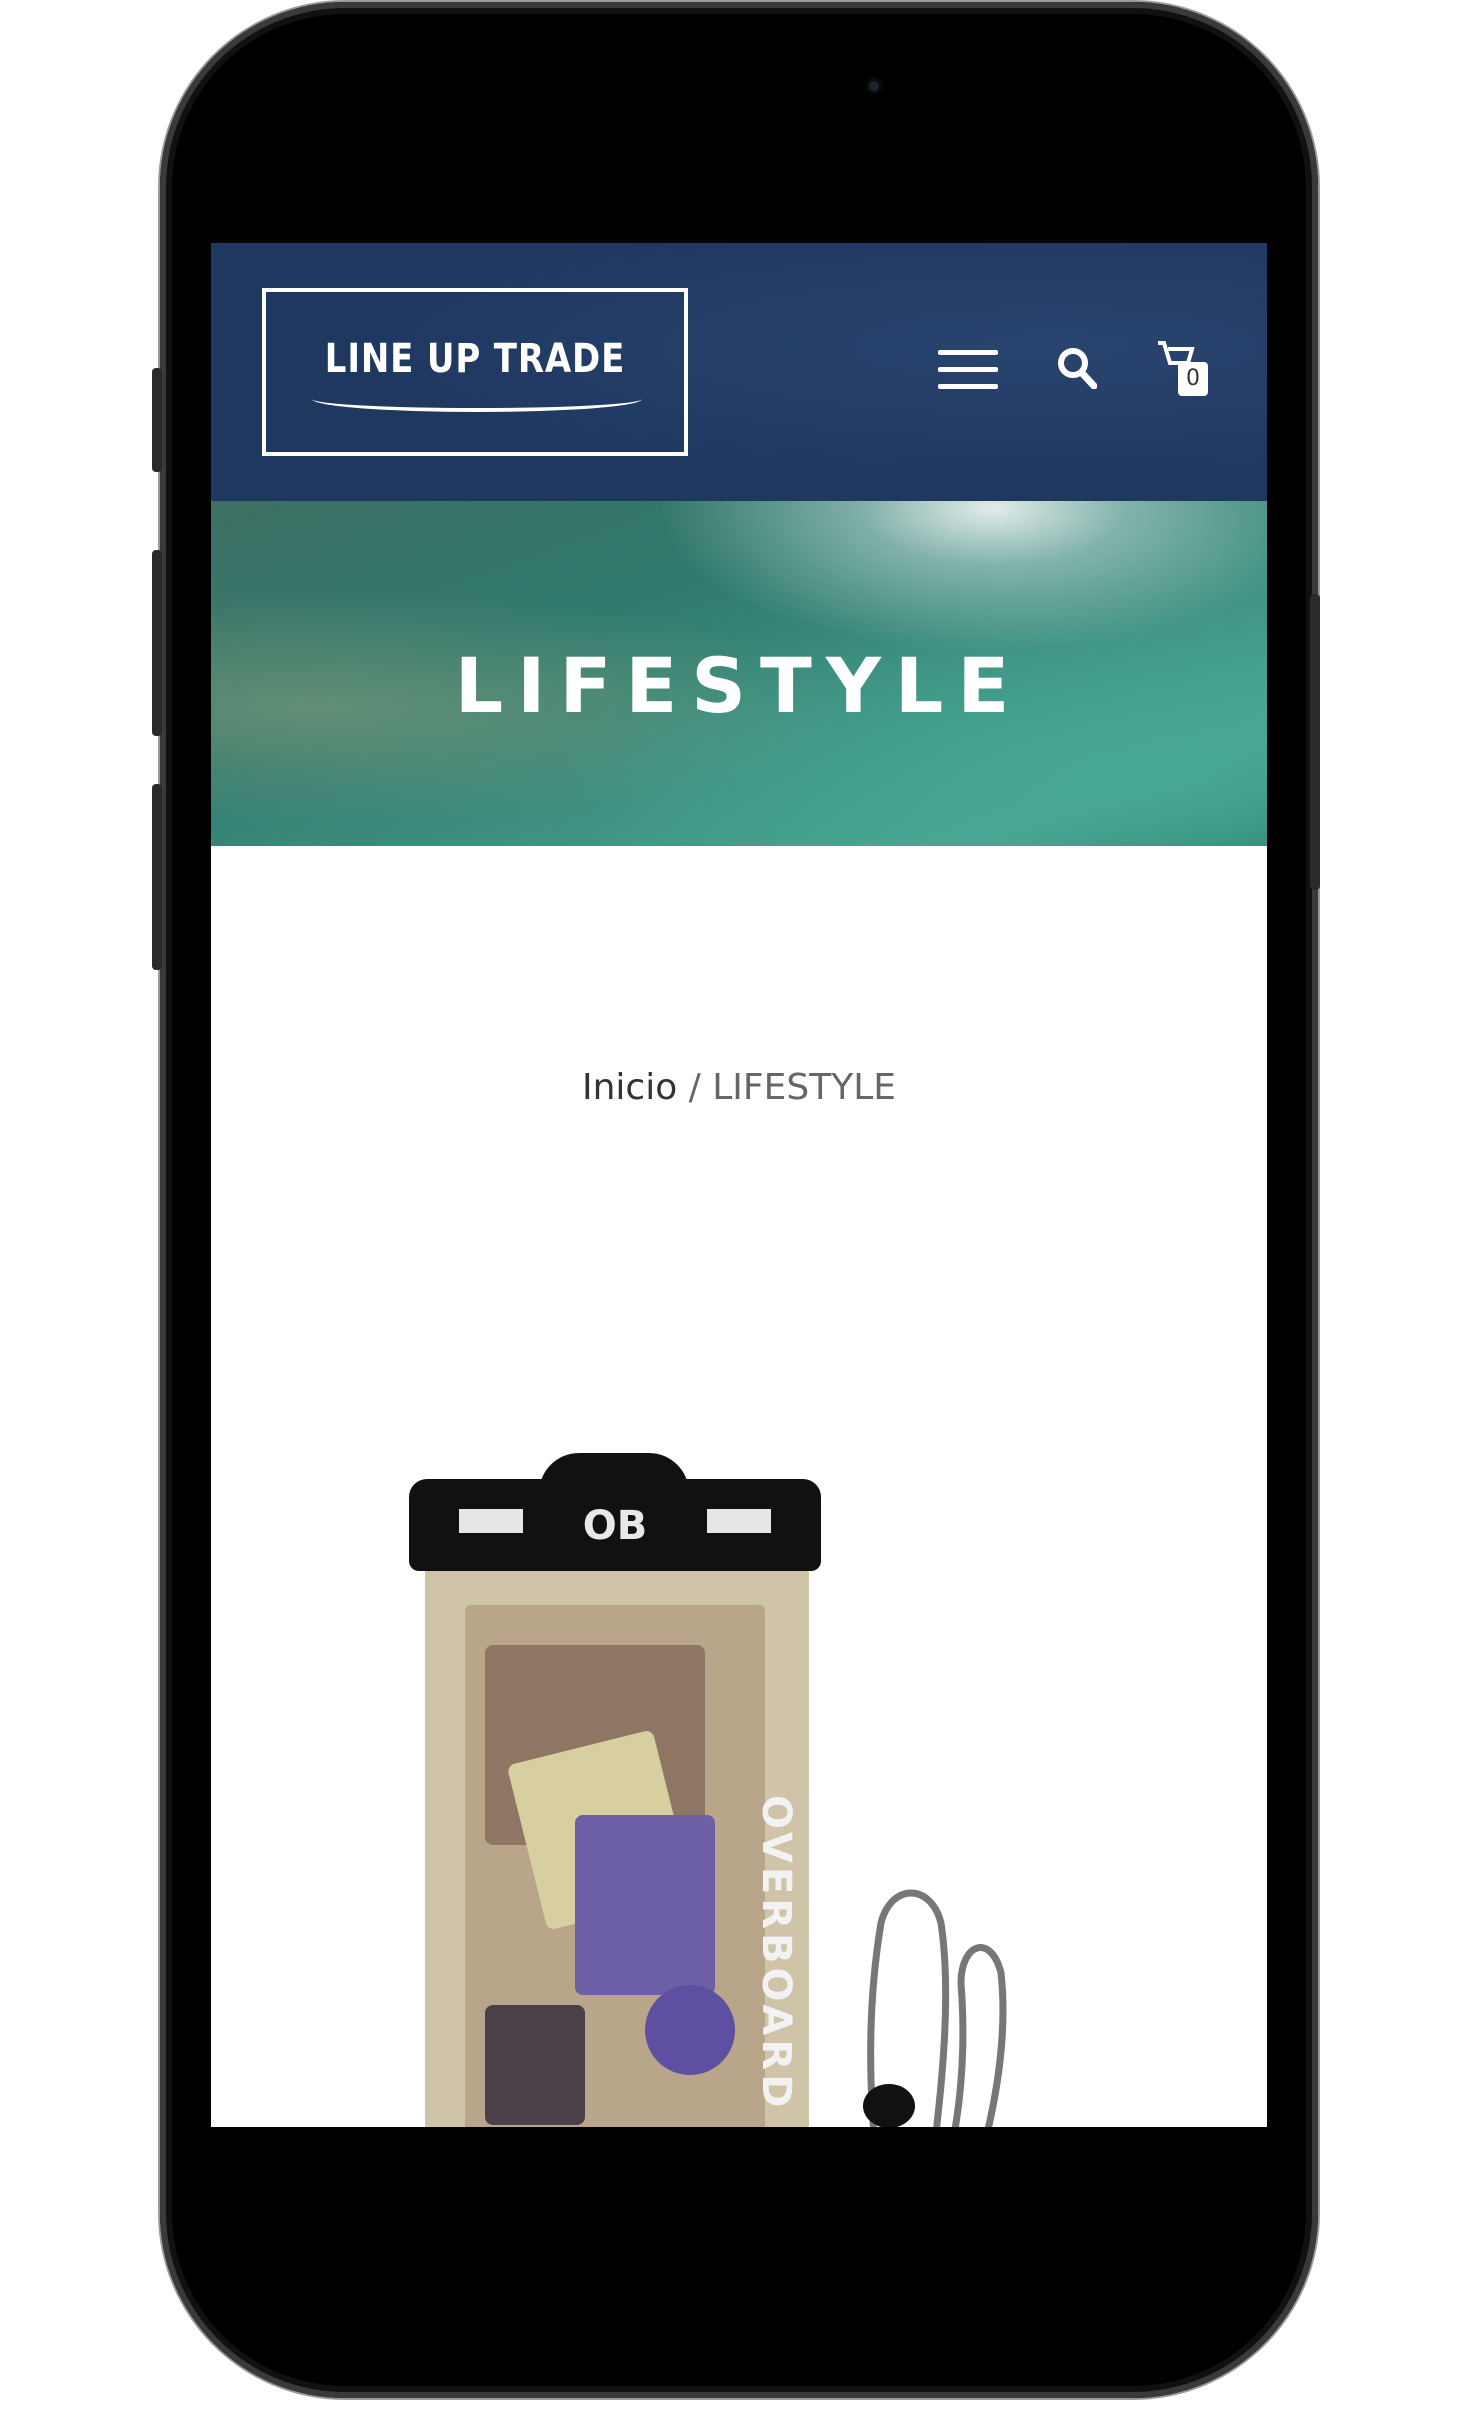 The width and height of the screenshot is (1480, 2410). I want to click on pouch-contents, so click(615, 1866).